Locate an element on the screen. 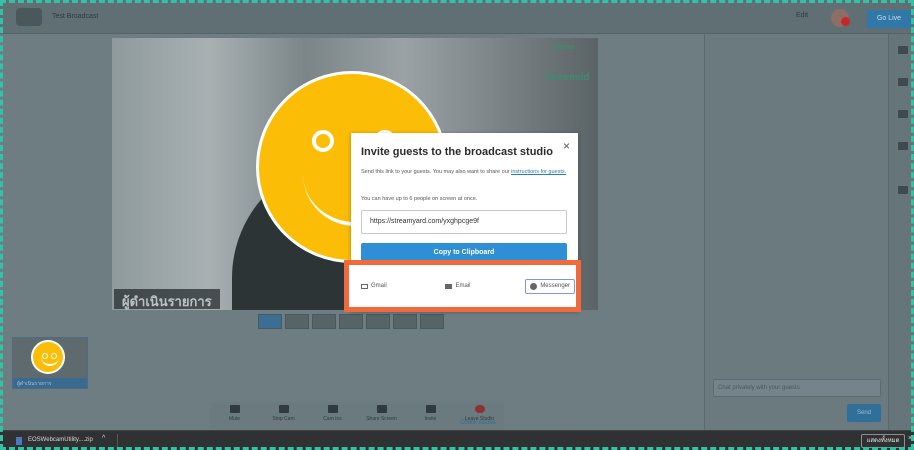  layout-split-button is located at coordinates (351, 321).